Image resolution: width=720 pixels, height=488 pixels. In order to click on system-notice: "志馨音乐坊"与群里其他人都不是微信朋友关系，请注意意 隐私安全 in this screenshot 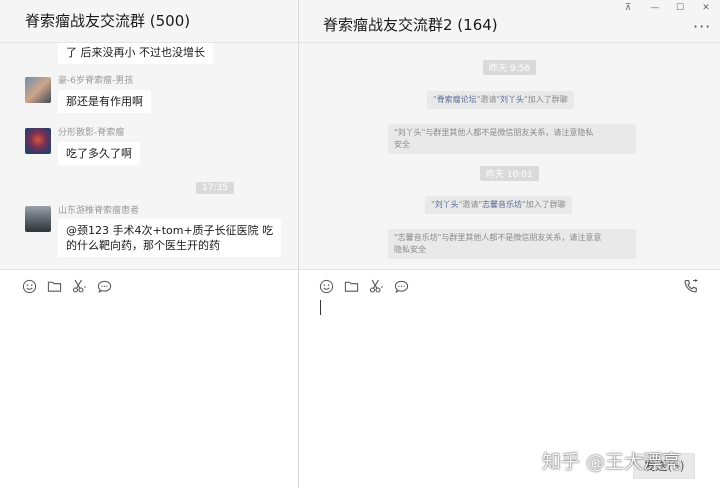, I will do `click(512, 244)`.